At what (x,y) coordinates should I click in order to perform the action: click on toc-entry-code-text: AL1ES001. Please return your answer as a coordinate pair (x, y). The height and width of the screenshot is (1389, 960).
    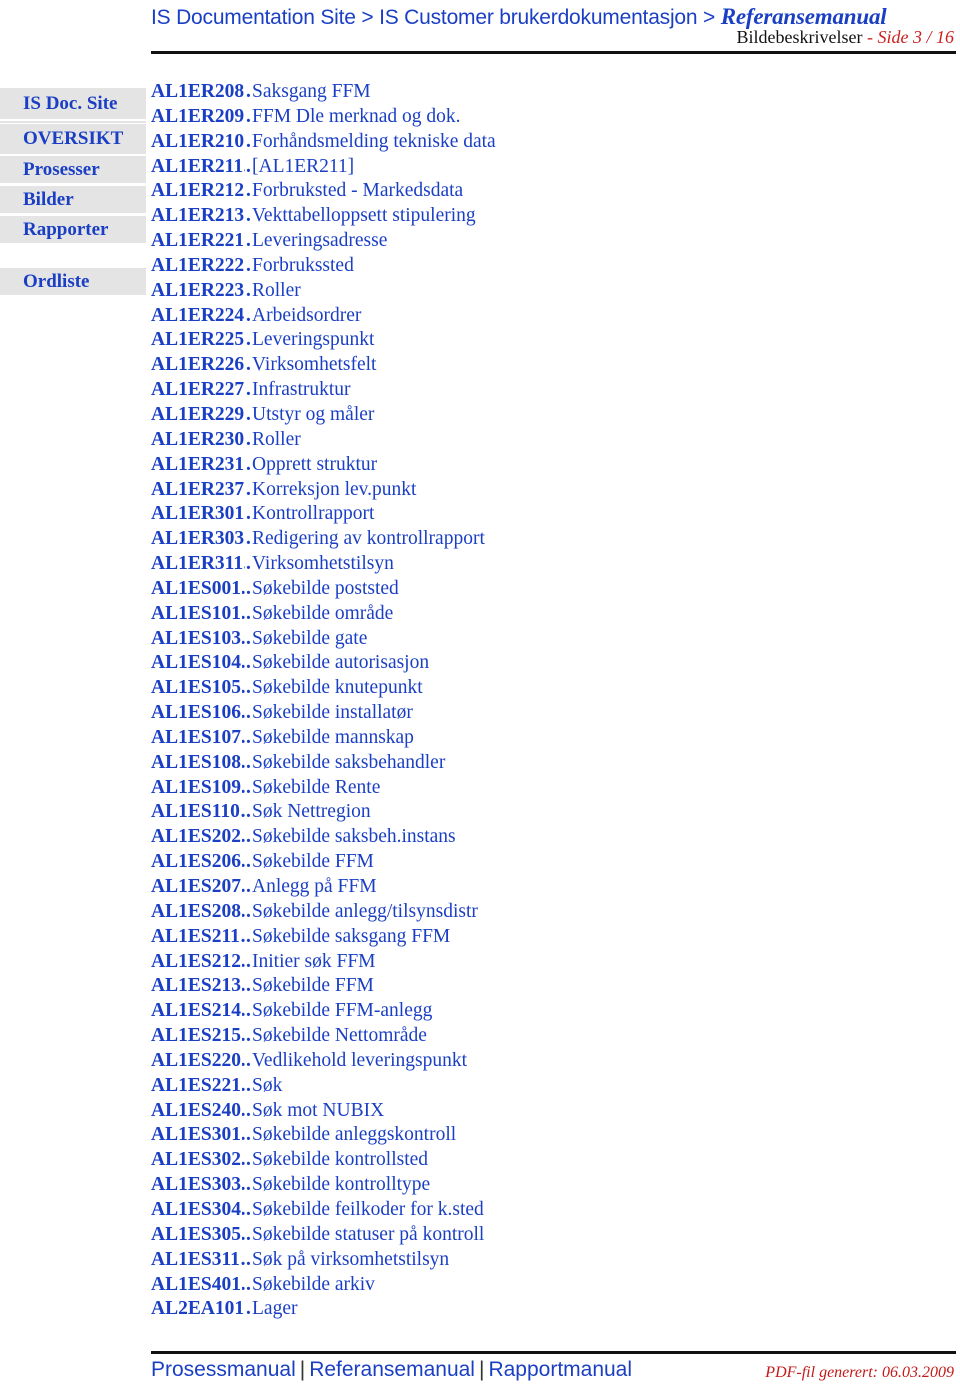
    Looking at the image, I should click on (196, 588).